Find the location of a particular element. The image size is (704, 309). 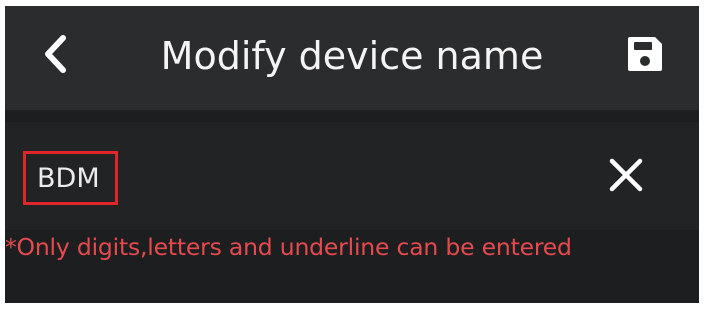

back-button is located at coordinates (55, 56).